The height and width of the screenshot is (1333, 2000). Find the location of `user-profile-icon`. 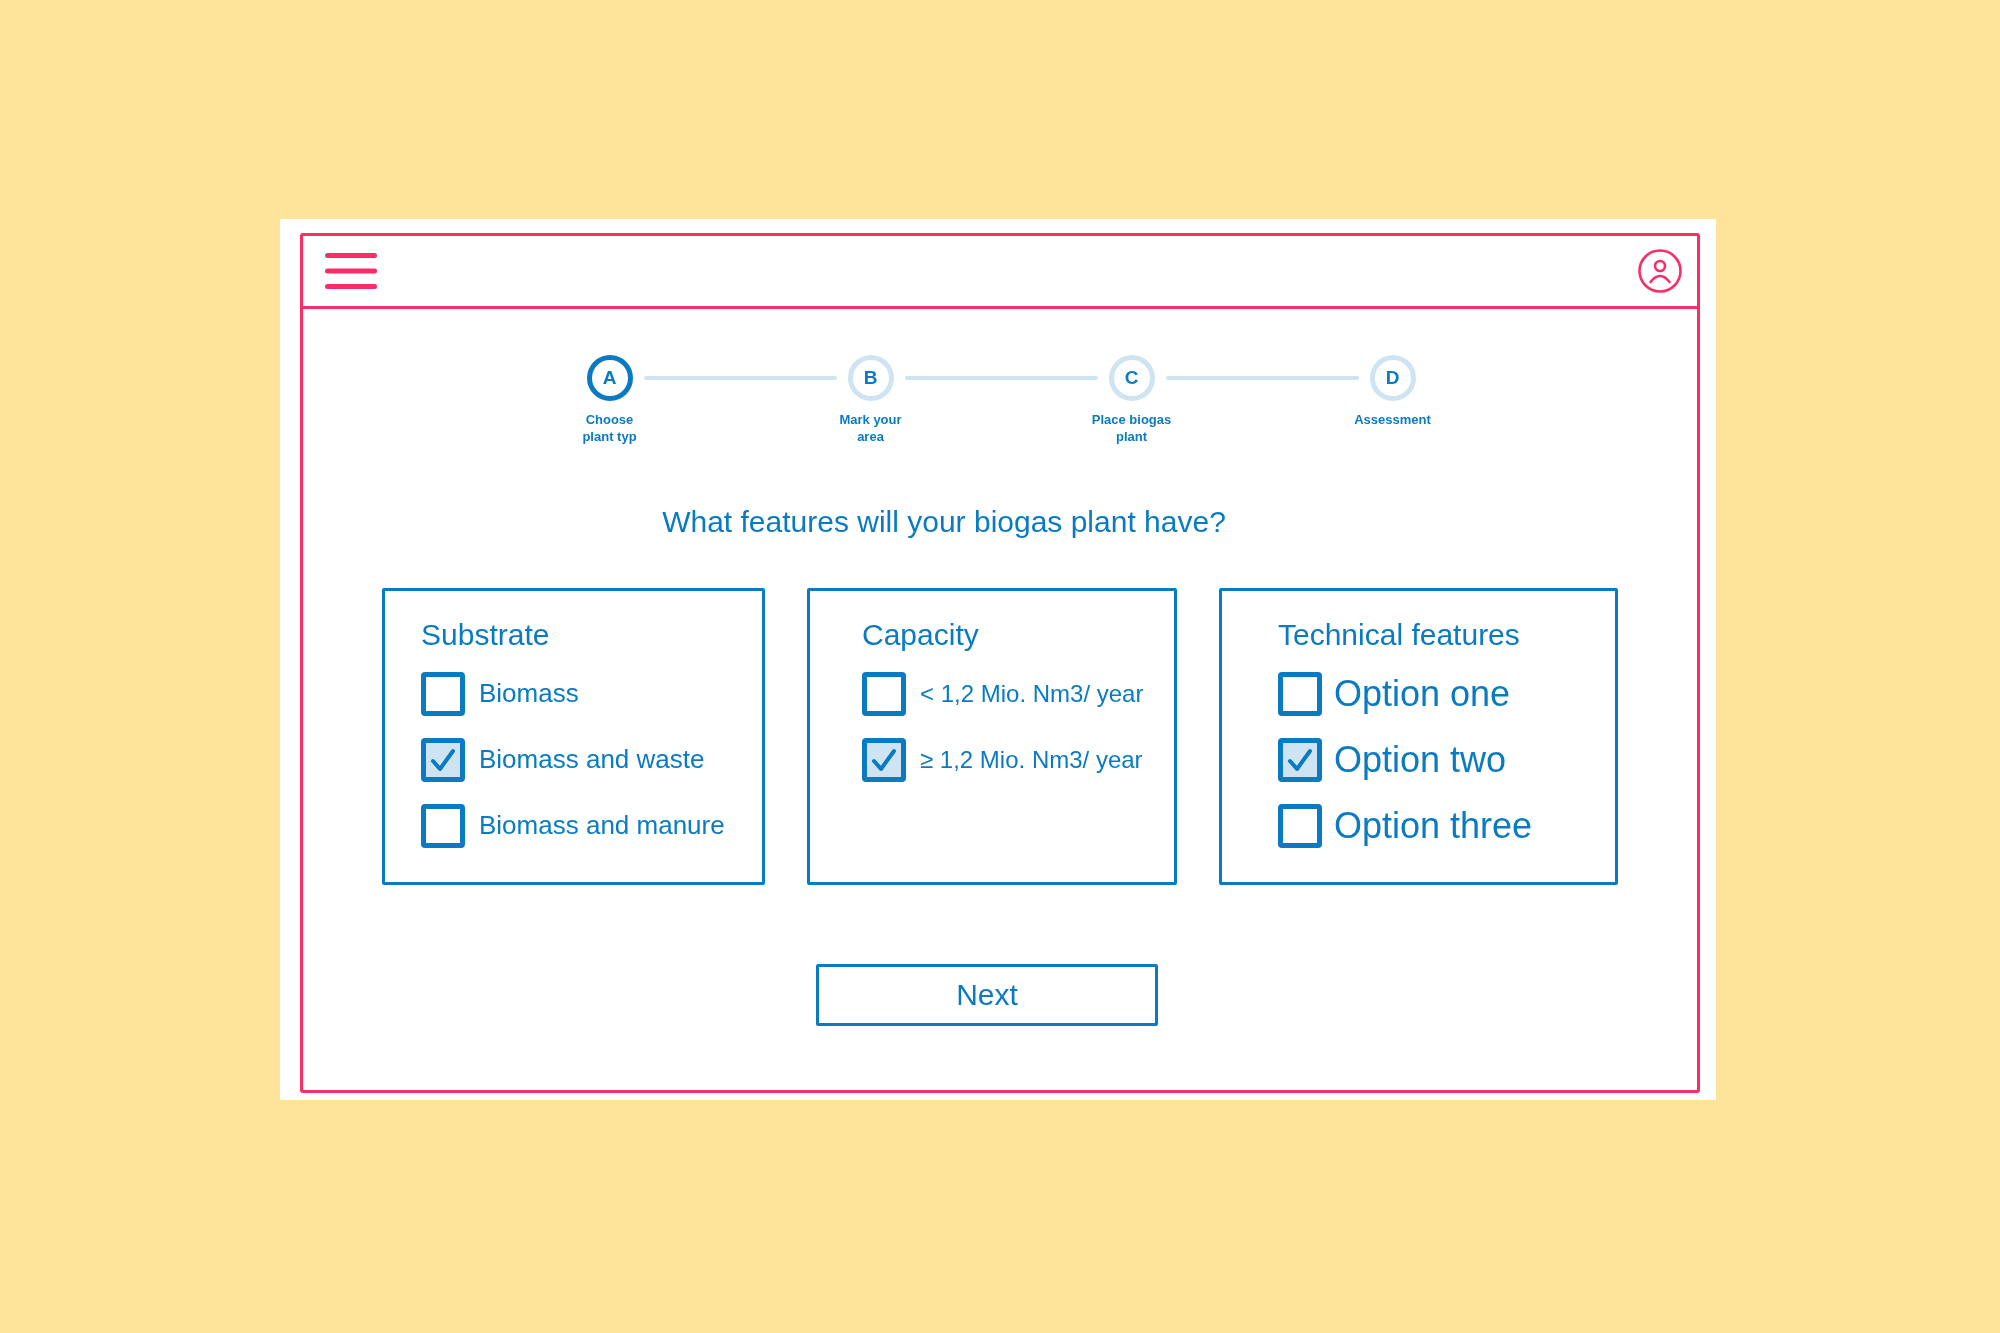

user-profile-icon is located at coordinates (1660, 271).